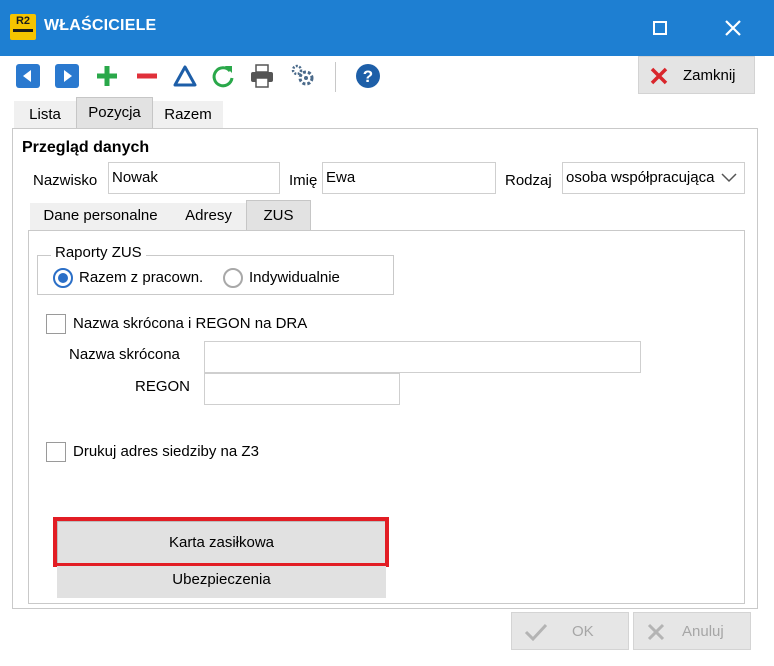  I want to click on print-button, so click(262, 76).